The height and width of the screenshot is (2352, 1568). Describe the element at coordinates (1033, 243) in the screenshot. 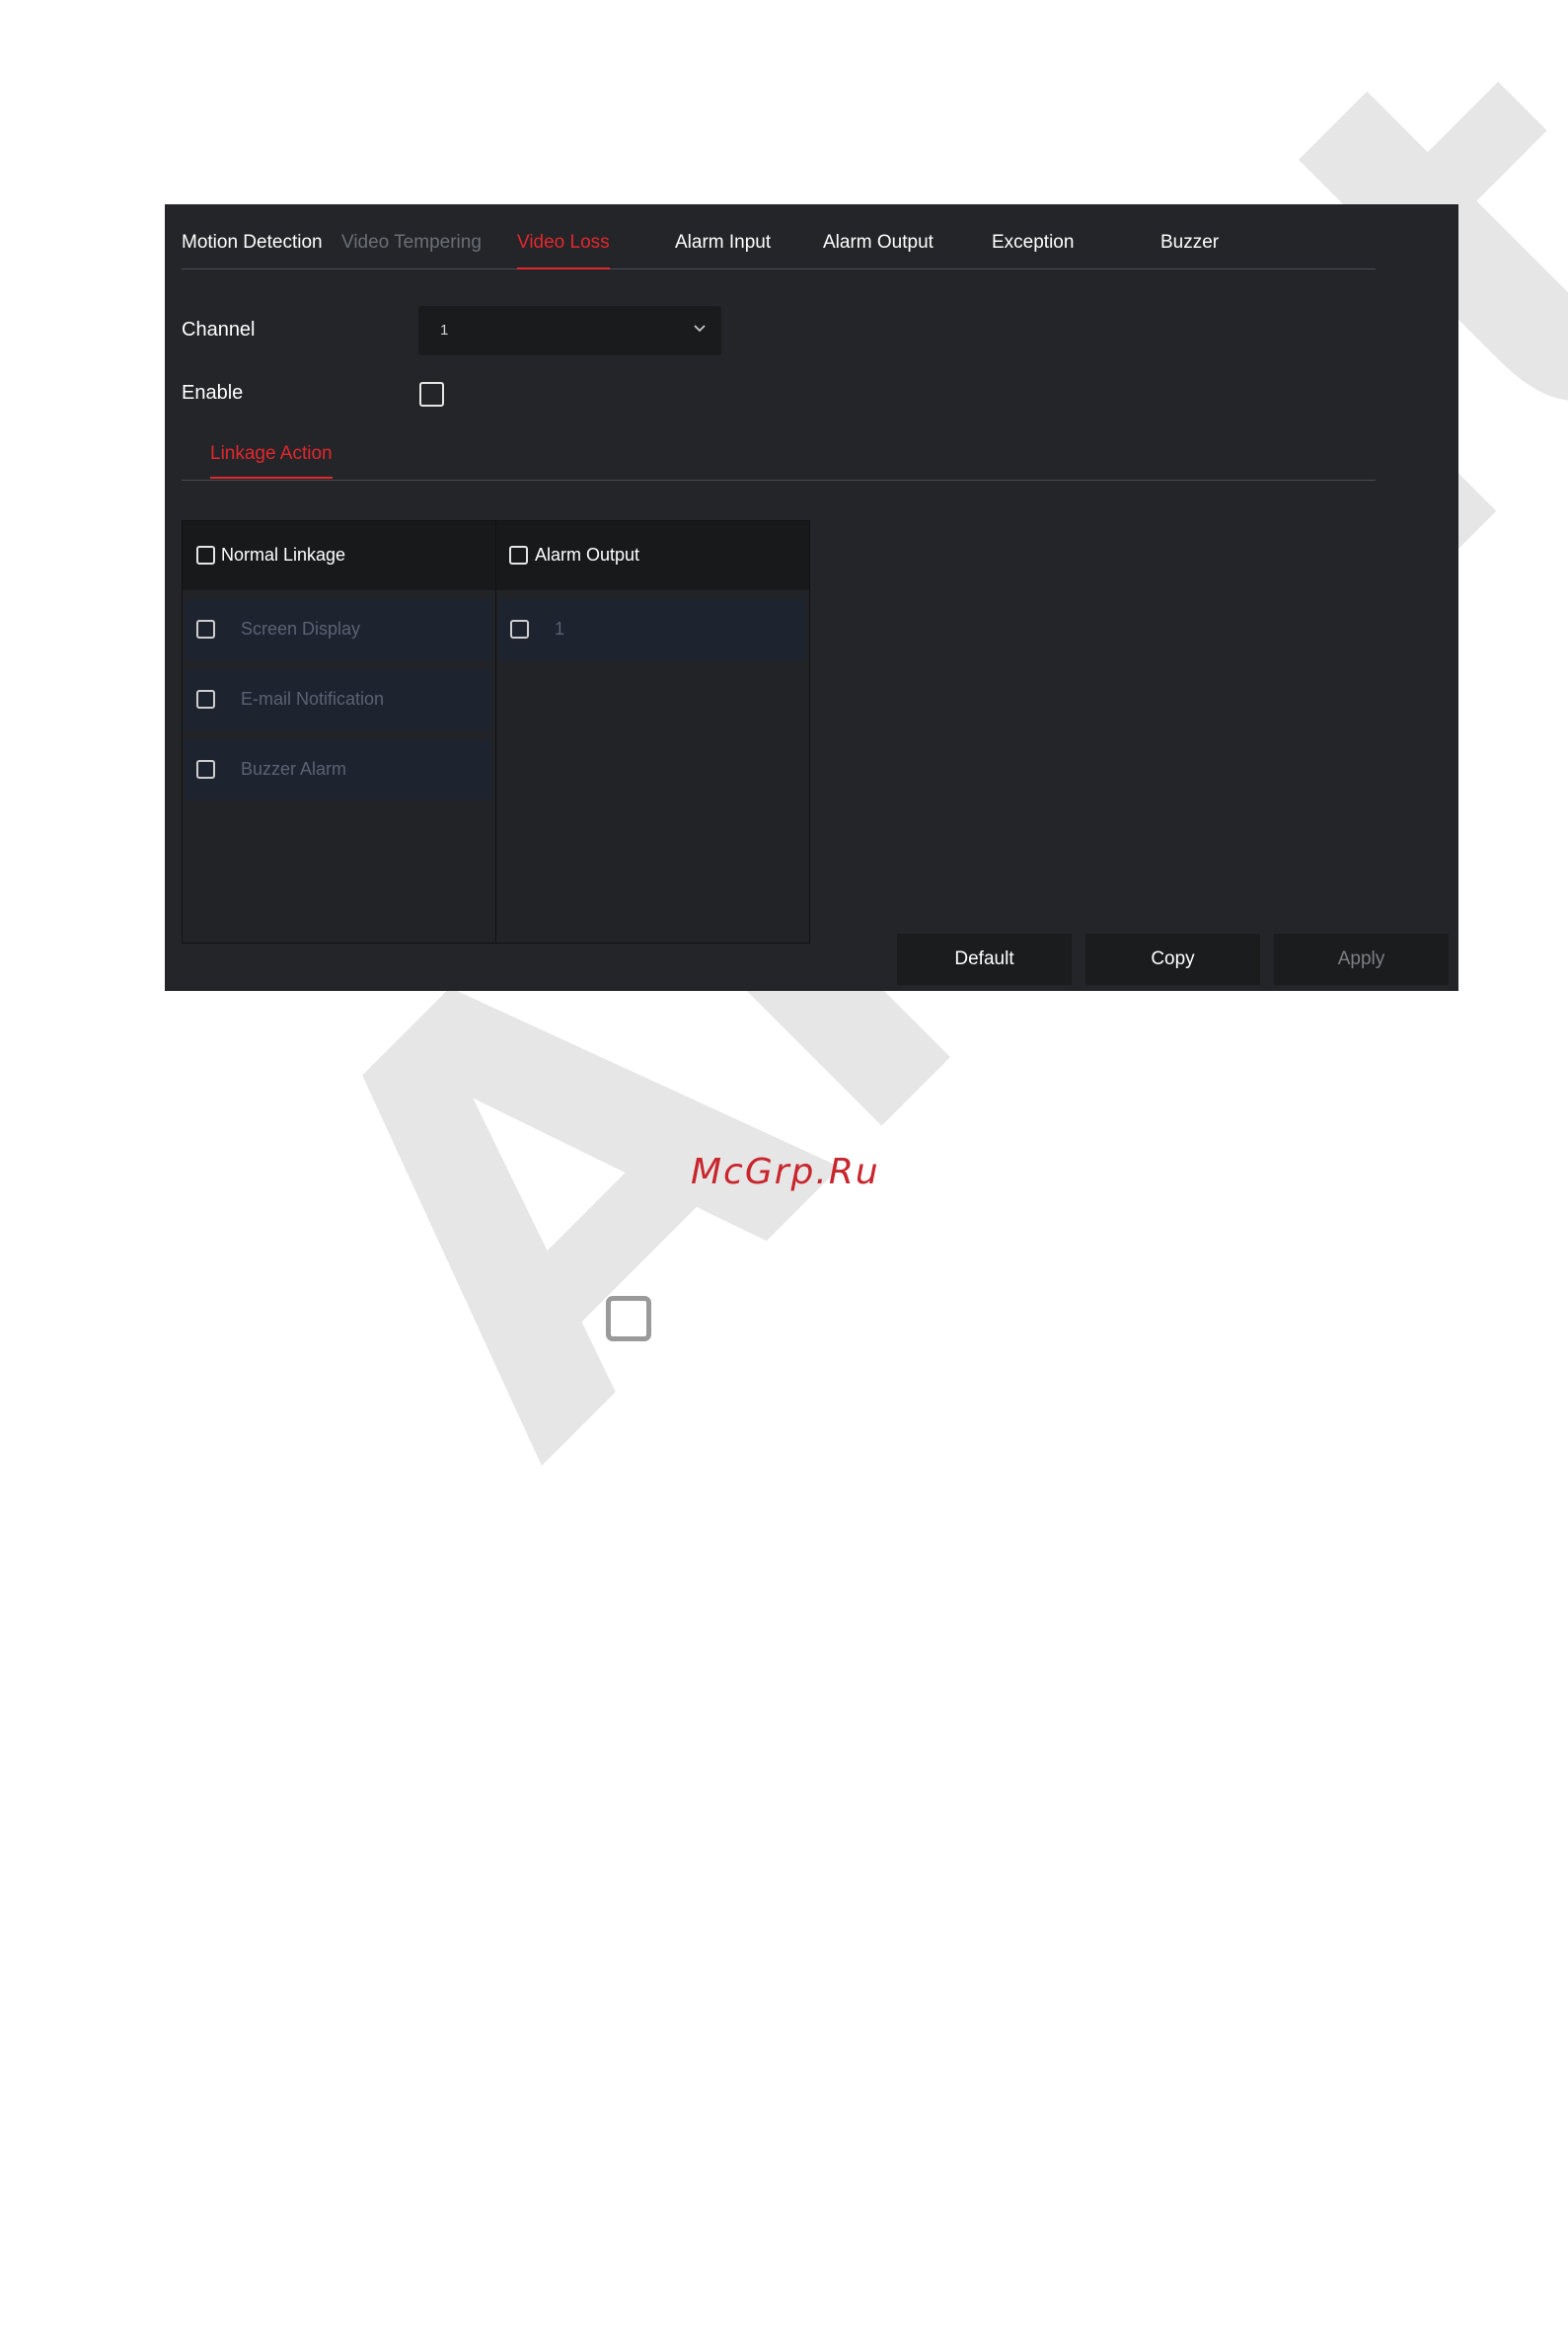

I see `tab-exception: Exception` at that location.